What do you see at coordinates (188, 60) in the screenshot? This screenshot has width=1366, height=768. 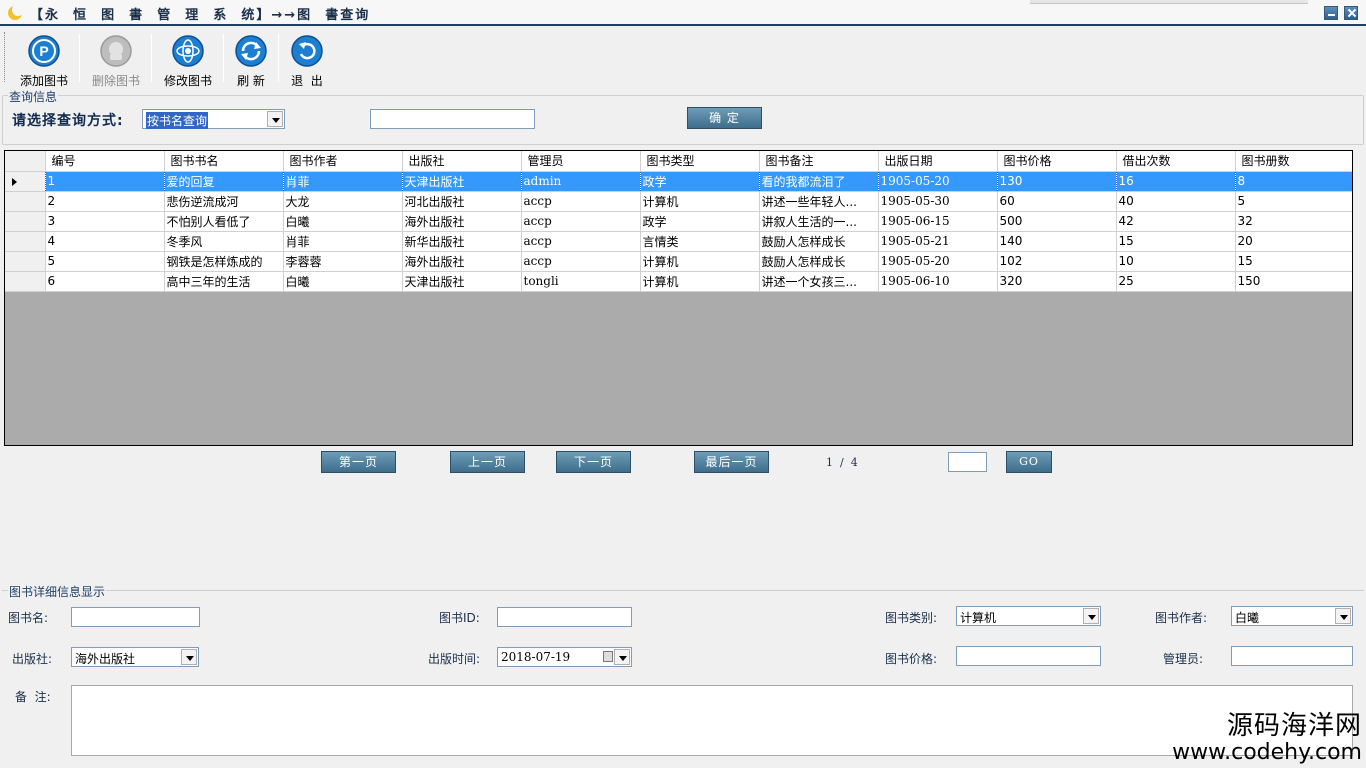 I see `edit-book-button: 修改图书` at bounding box center [188, 60].